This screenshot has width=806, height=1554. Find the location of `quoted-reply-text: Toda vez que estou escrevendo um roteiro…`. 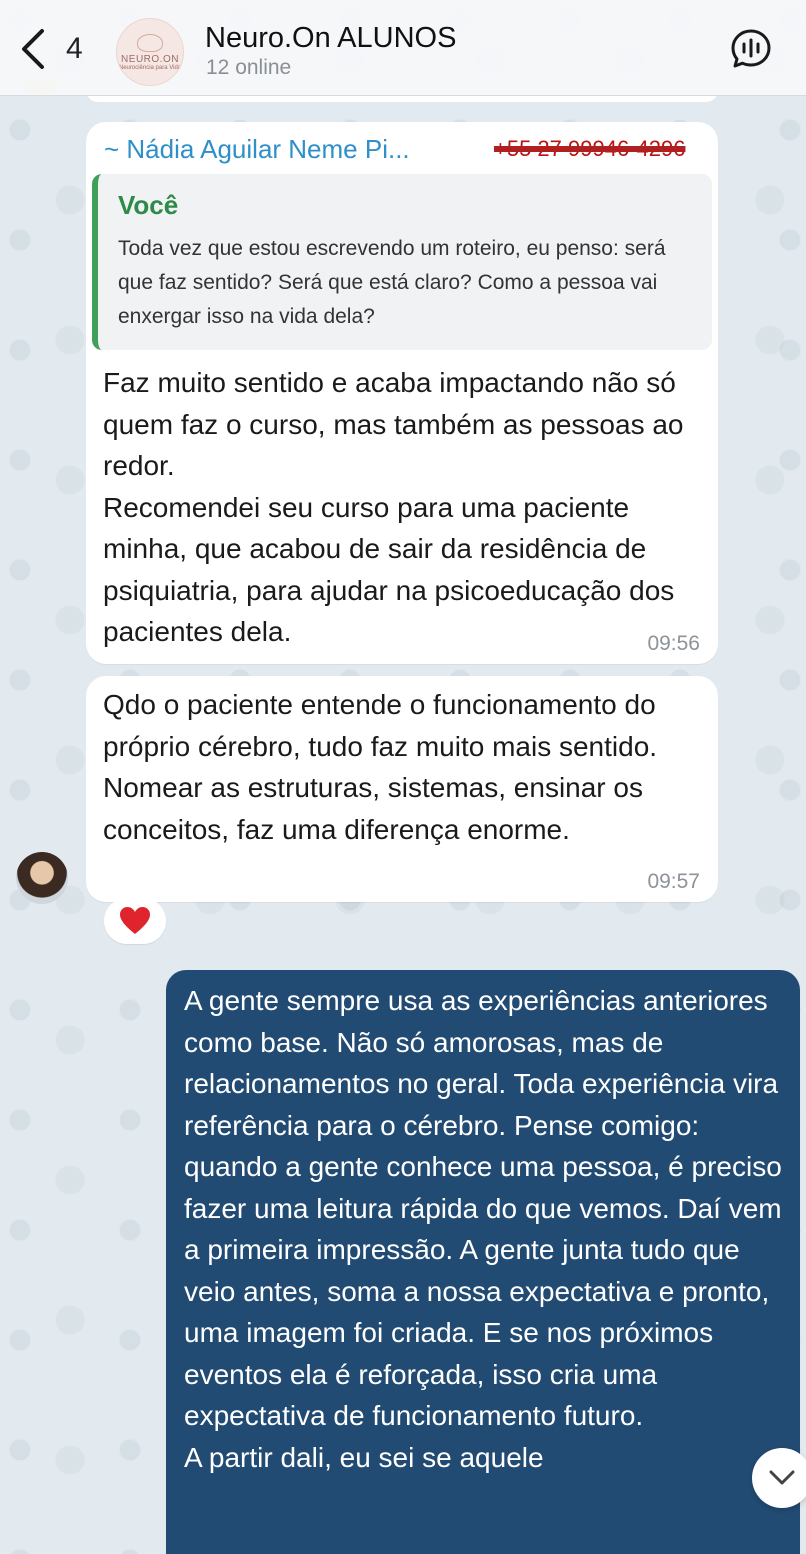

quoted-reply-text: Toda vez que estou escrevendo um roteiro… is located at coordinates (392, 282).